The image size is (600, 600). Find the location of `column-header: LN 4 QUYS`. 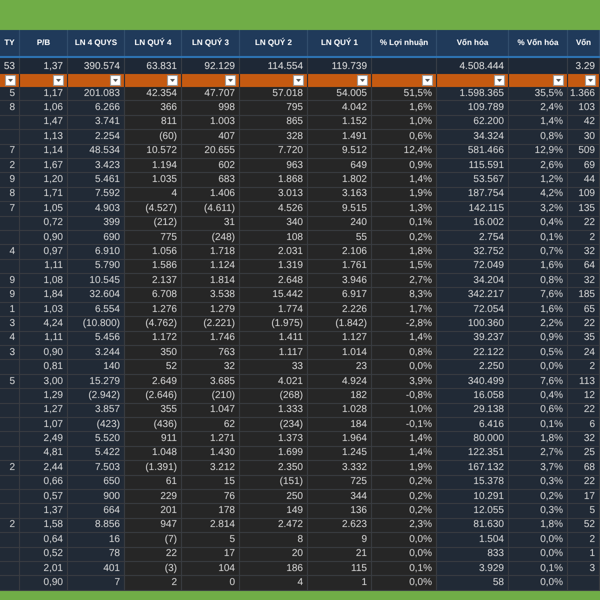

column-header: LN 4 QUYS is located at coordinates (96, 43).